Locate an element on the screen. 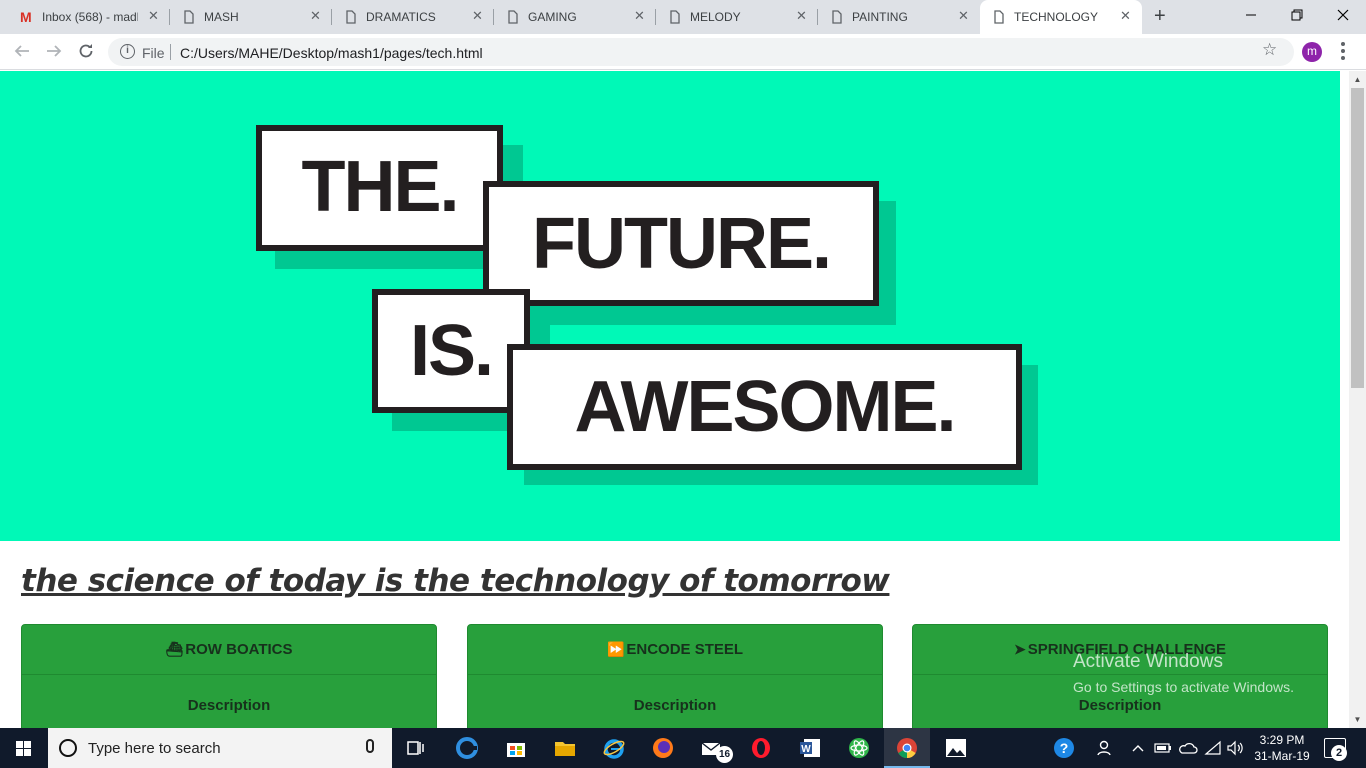 This screenshot has height=768, width=1366. watermark-subtitle: Go to Settings to activate Windows. is located at coordinates (1183, 687).